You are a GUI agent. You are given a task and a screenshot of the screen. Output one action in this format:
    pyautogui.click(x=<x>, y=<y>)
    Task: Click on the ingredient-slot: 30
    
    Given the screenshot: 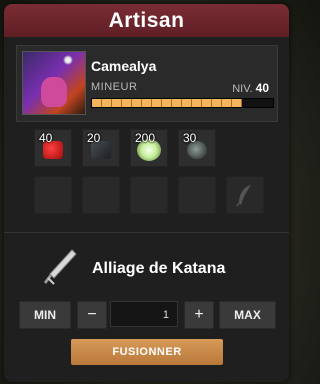 What is the action you would take?
    pyautogui.click(x=197, y=148)
    